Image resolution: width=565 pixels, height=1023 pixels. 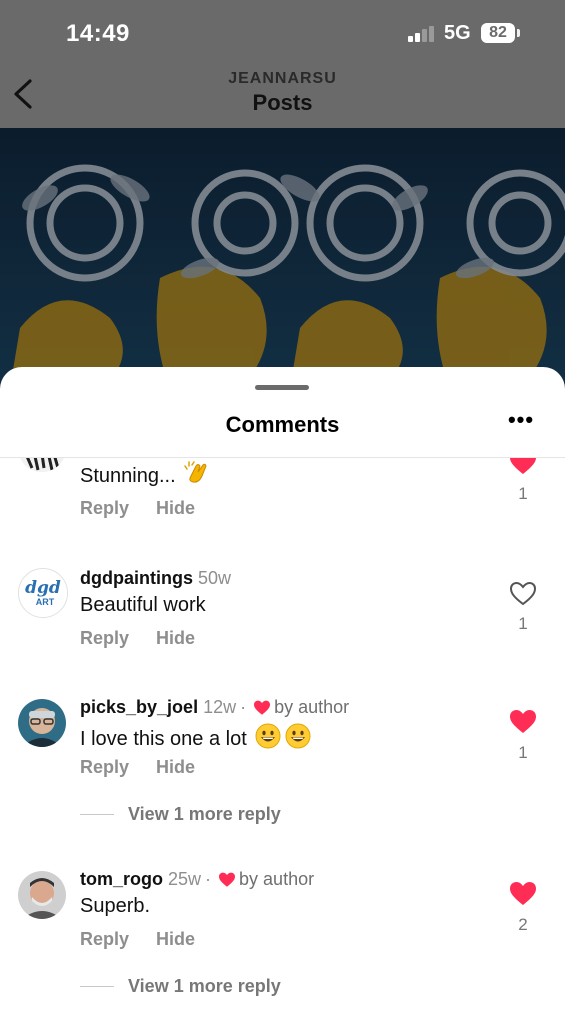 What do you see at coordinates (518, 33) in the screenshot?
I see `battery-tip` at bounding box center [518, 33].